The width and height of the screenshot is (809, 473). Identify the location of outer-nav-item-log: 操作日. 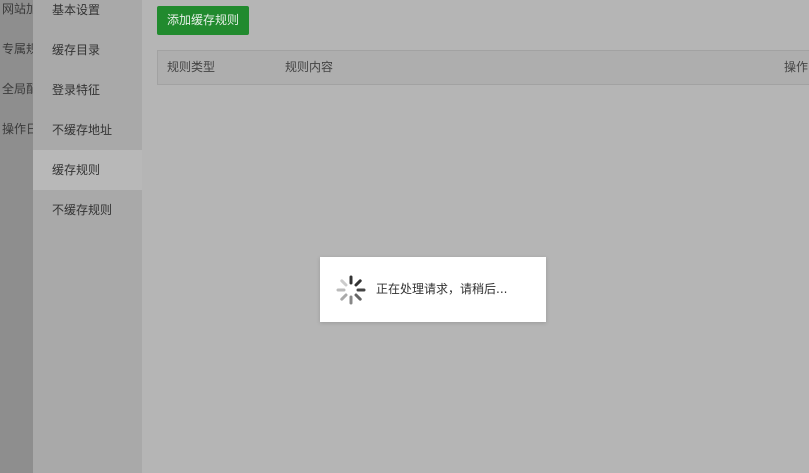
(17, 128).